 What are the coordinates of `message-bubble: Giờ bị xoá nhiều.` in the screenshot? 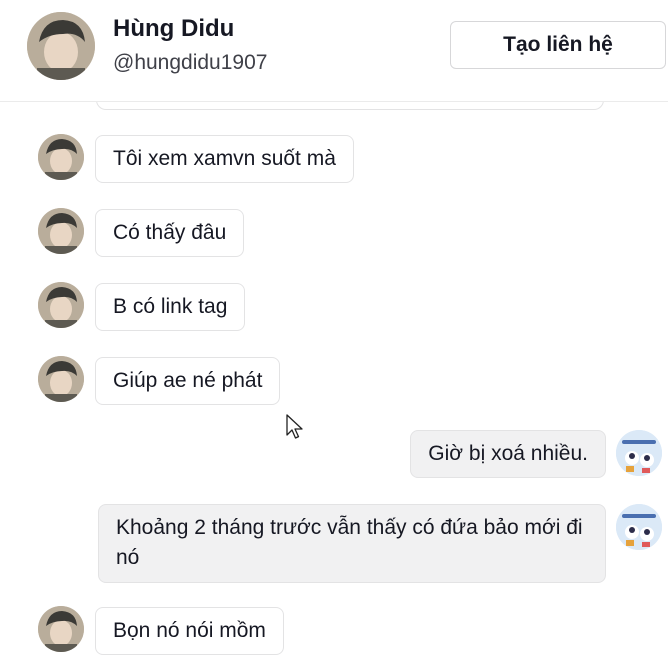 It's located at (508, 454).